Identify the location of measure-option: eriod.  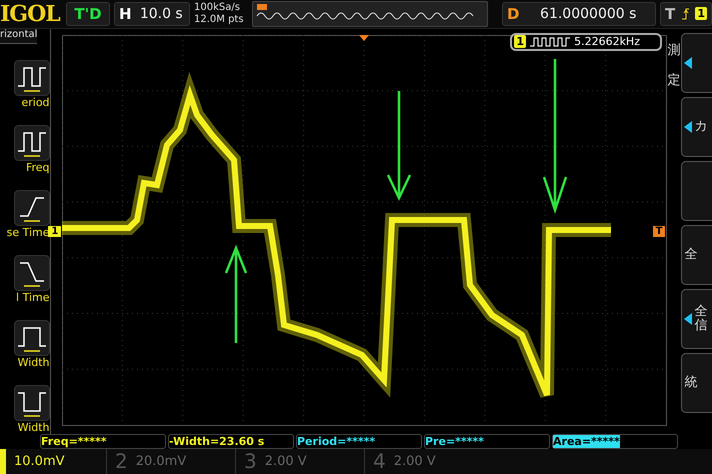
(25, 76).